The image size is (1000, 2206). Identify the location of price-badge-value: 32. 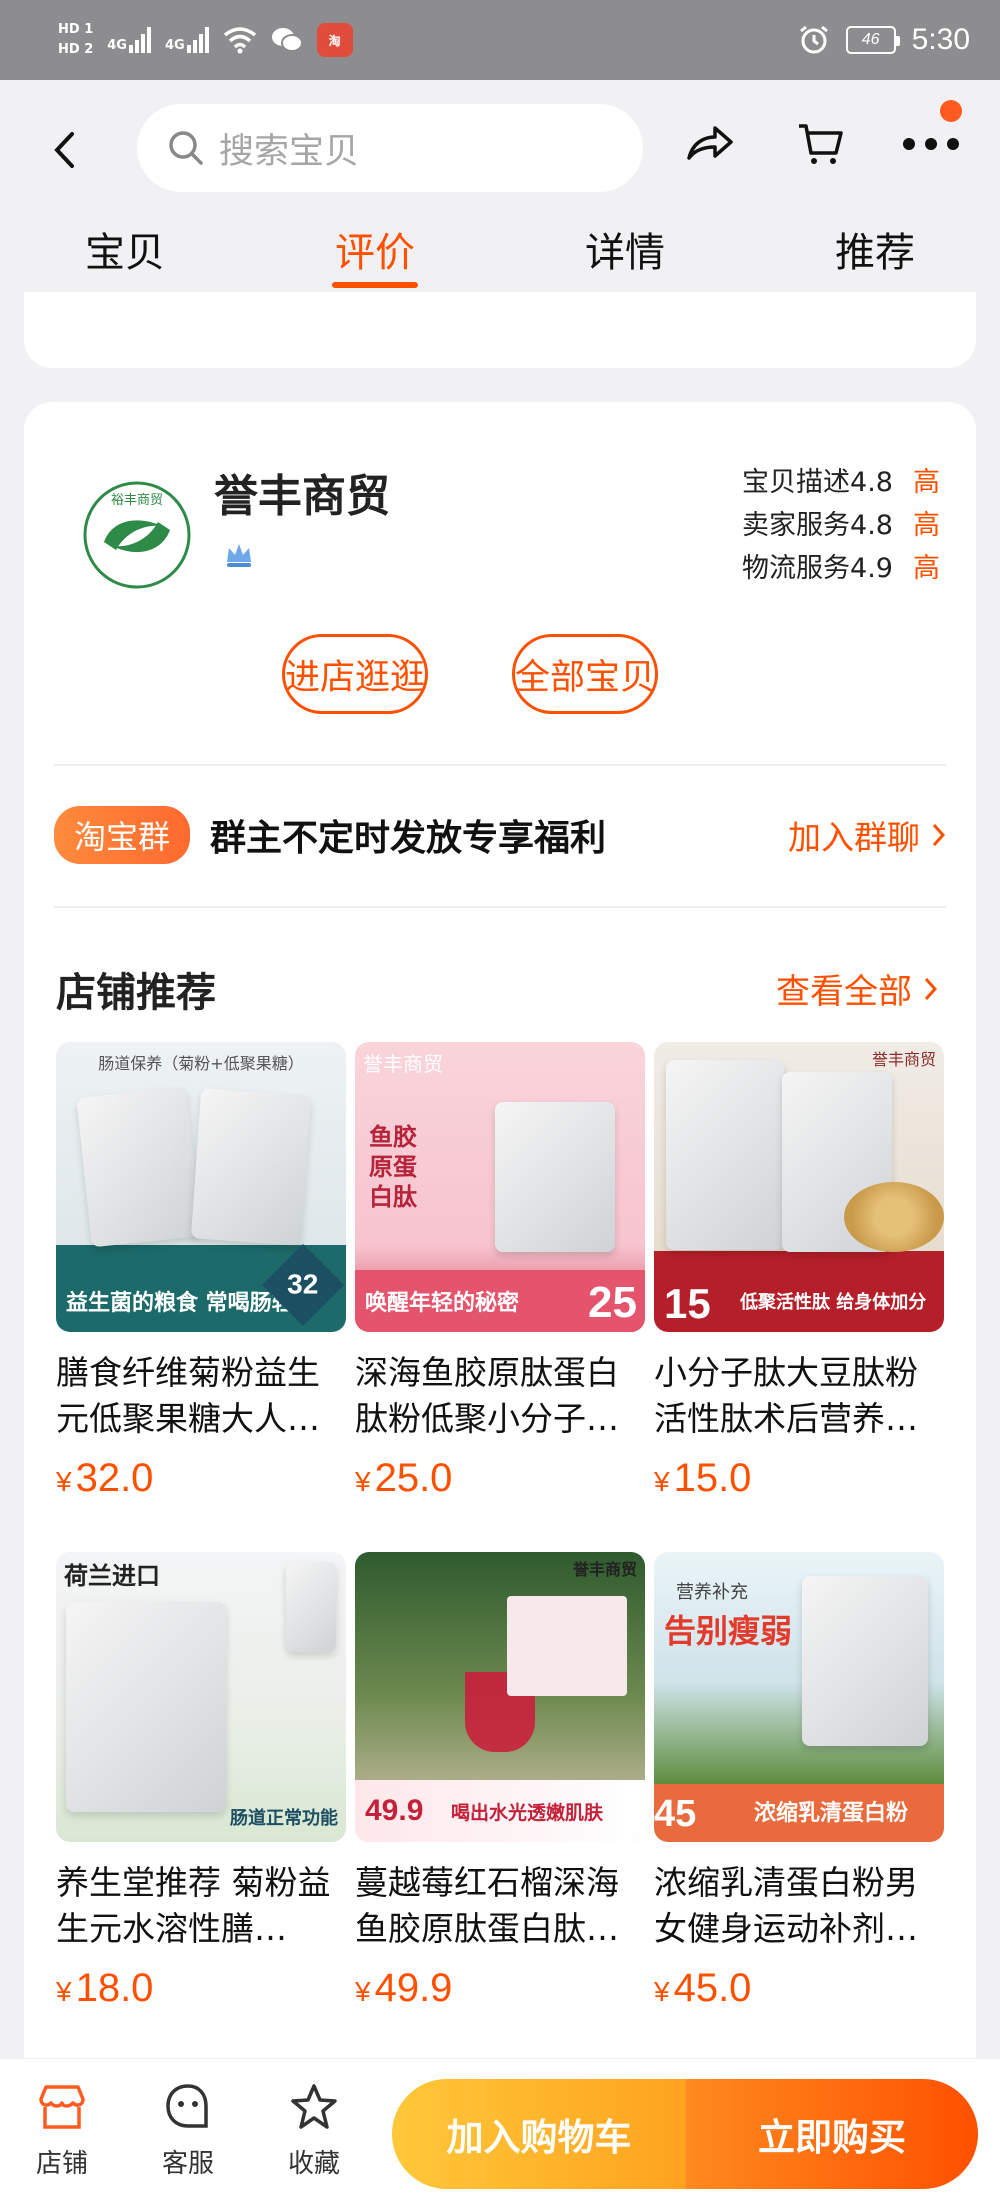
(303, 1284).